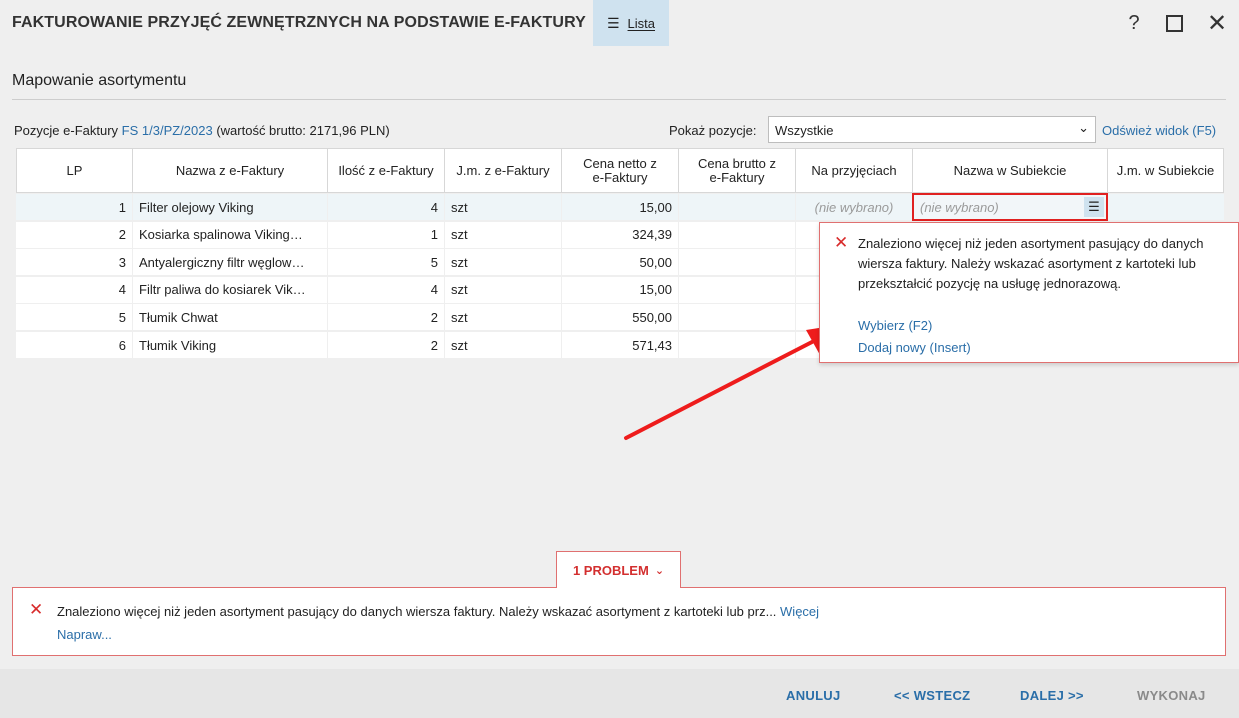  Describe the element at coordinates (613, 22) in the screenshot. I see `hamburger-icon: ☰` at that location.